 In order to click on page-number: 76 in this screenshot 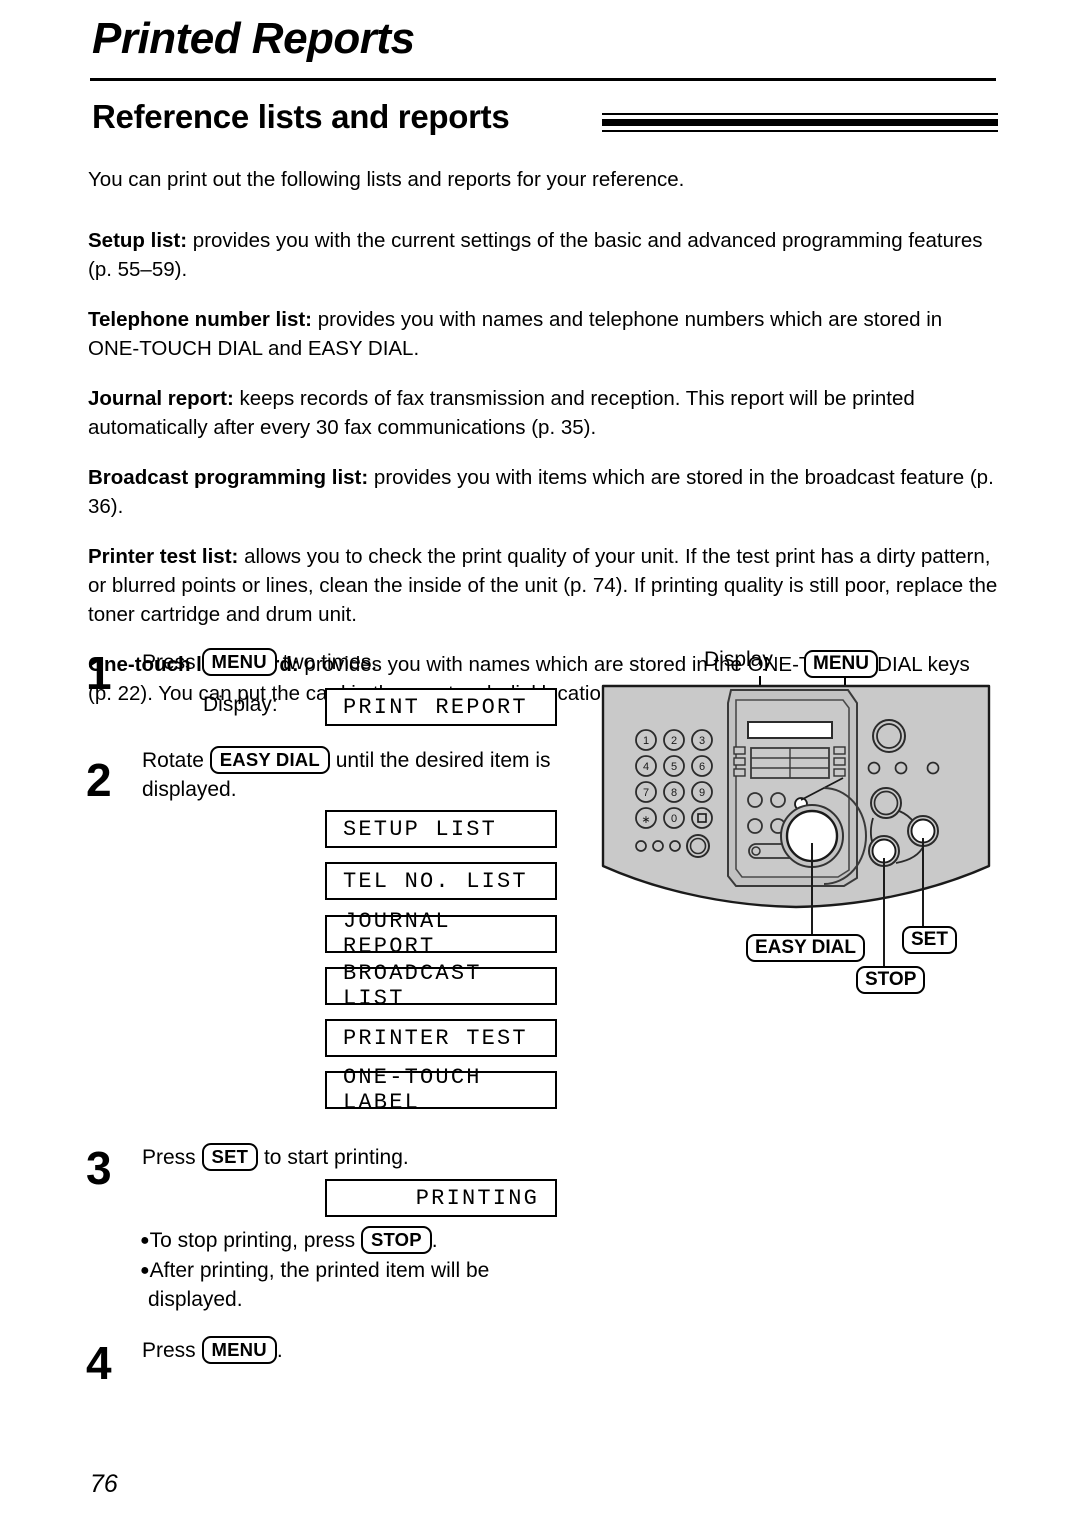, I will do `click(104, 1484)`.